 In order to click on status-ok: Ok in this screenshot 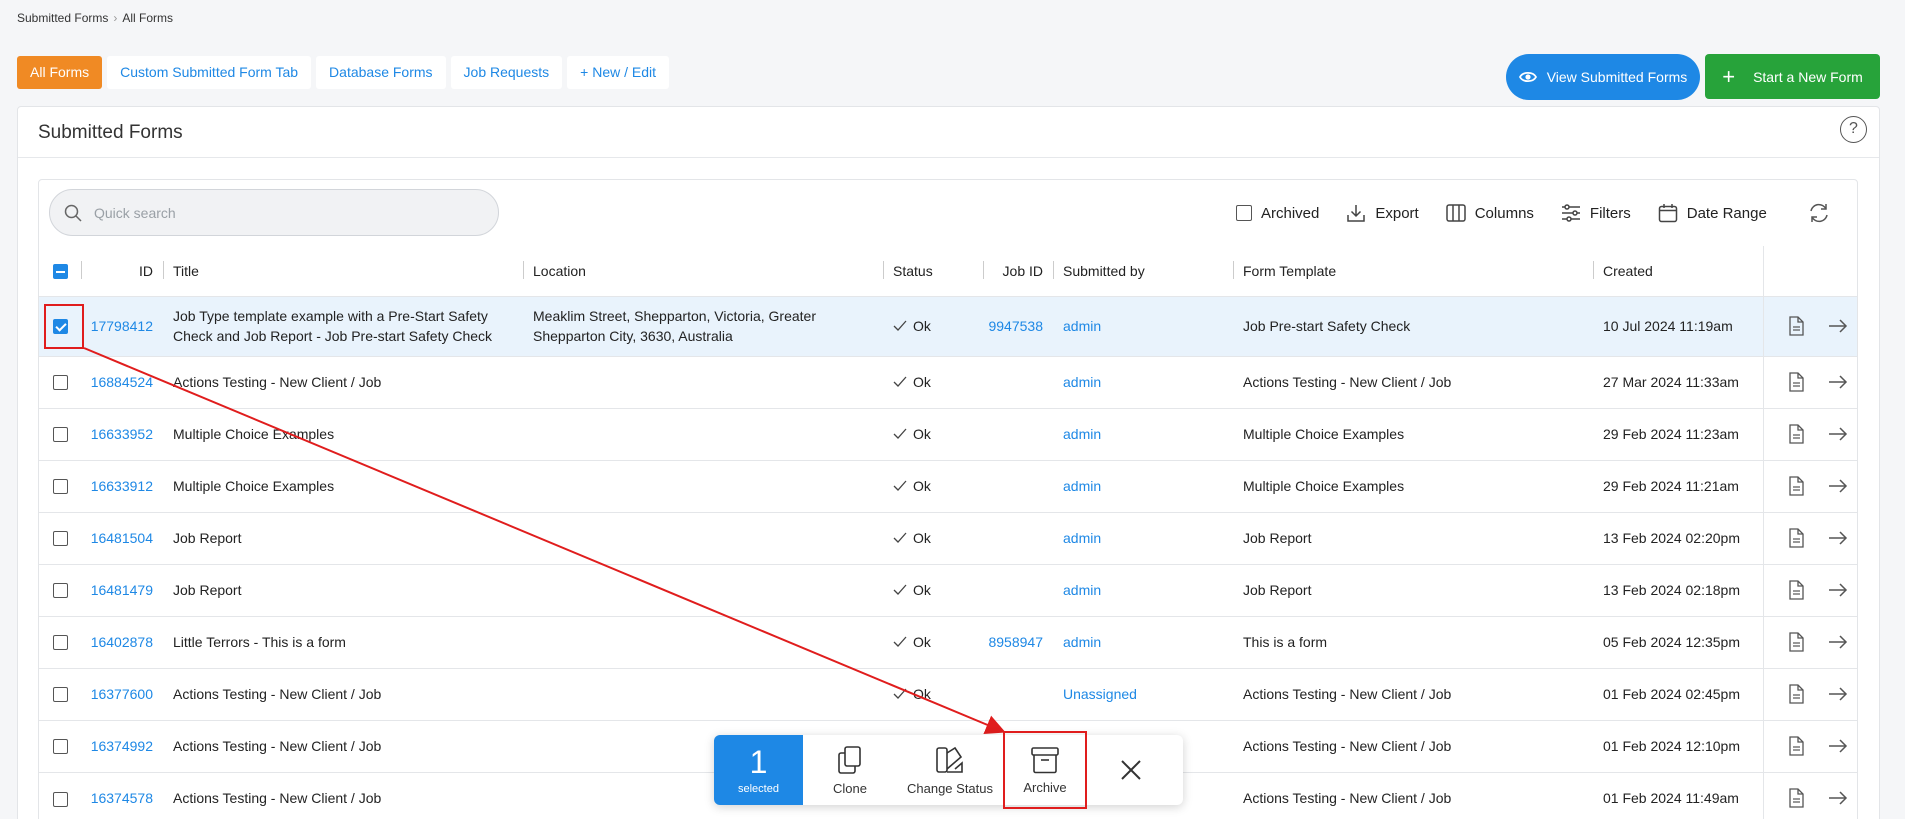, I will do `click(912, 538)`.